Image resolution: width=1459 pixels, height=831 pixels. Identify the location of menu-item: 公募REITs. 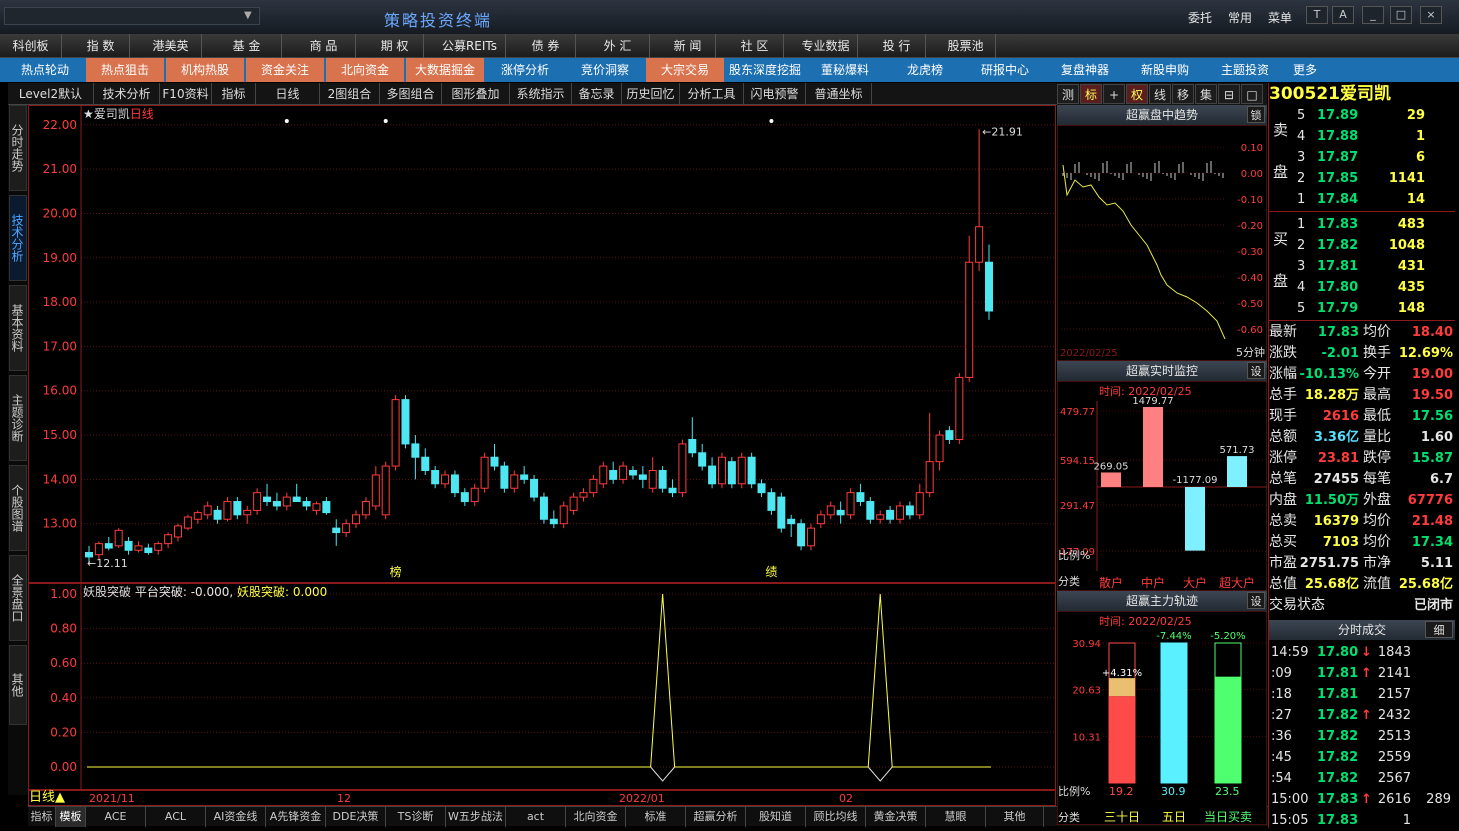
(470, 46).